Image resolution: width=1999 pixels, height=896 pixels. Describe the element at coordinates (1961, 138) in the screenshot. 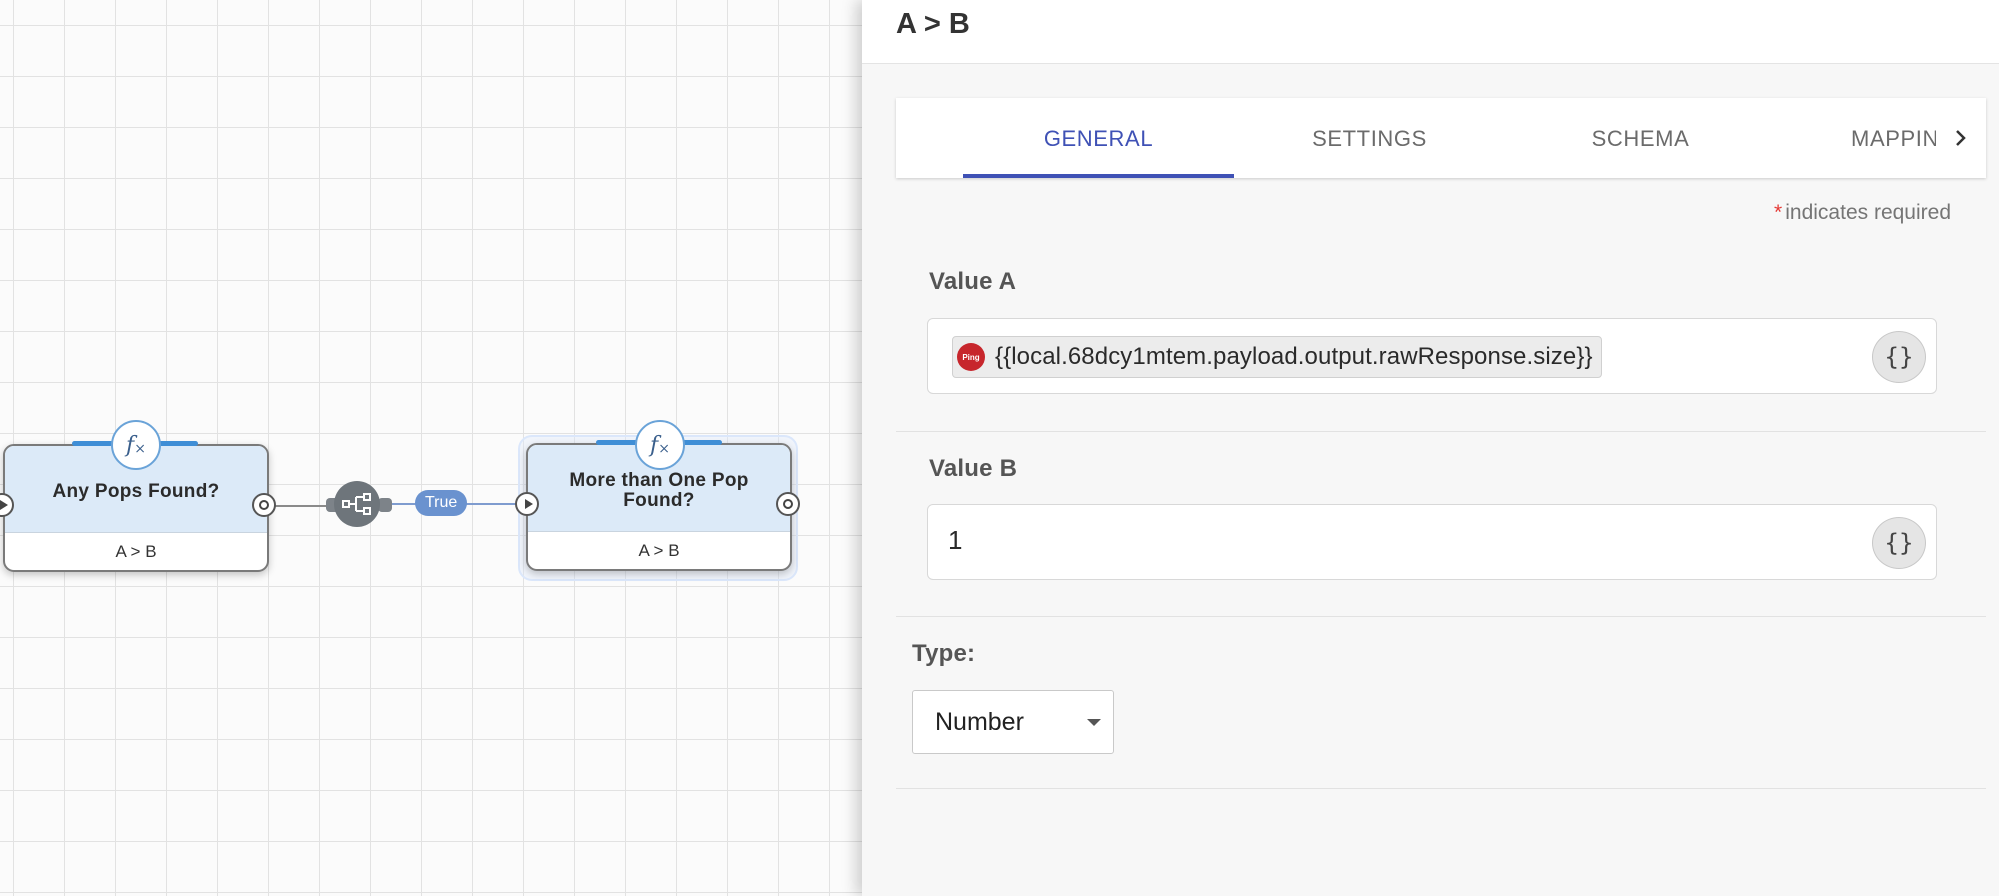

I see `tabs-scroll-right-icon` at that location.